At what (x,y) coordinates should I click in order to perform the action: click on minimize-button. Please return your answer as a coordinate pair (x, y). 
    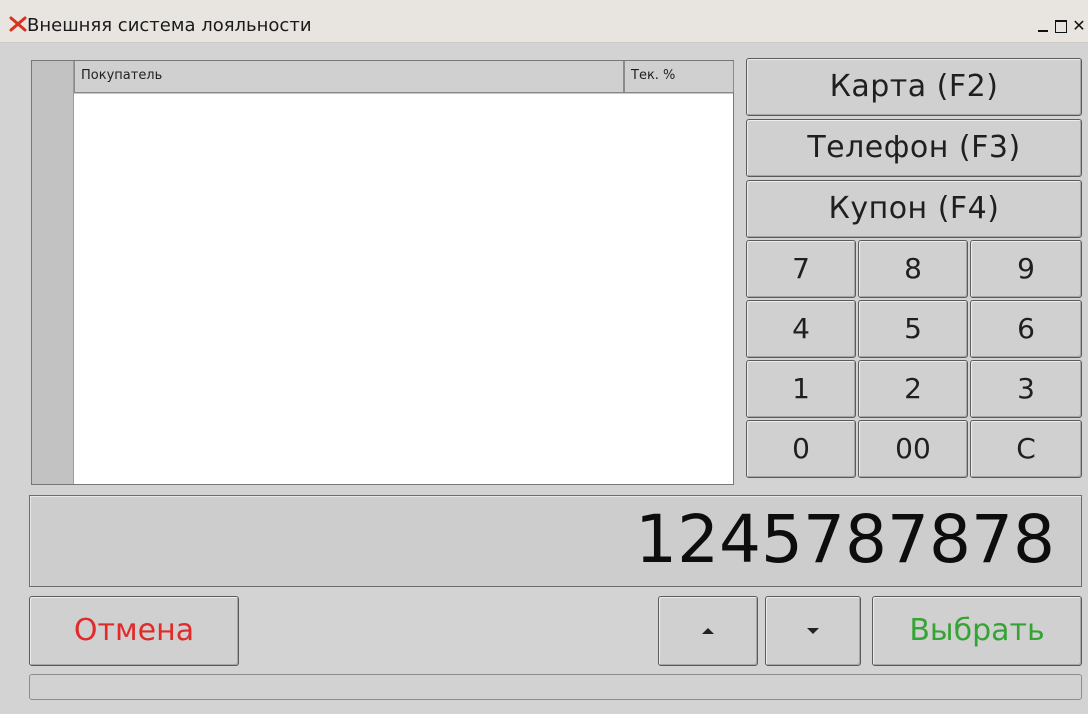
    Looking at the image, I should click on (1043, 26).